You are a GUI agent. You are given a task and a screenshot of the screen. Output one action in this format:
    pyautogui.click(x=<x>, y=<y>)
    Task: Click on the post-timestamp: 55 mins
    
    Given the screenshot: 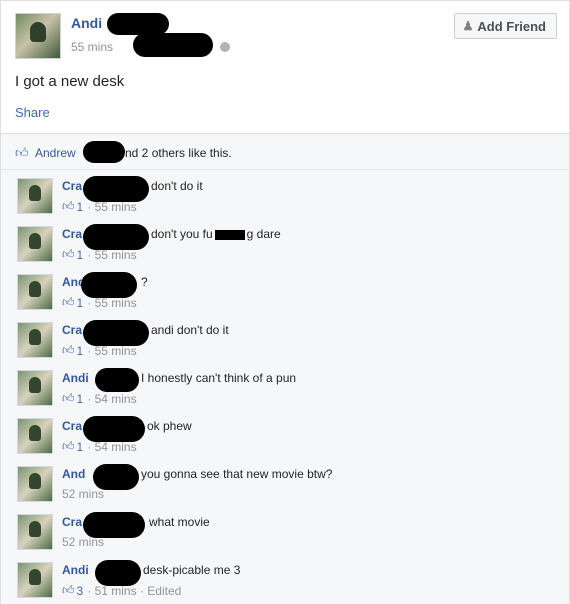 What is the action you would take?
    pyautogui.click(x=92, y=47)
    